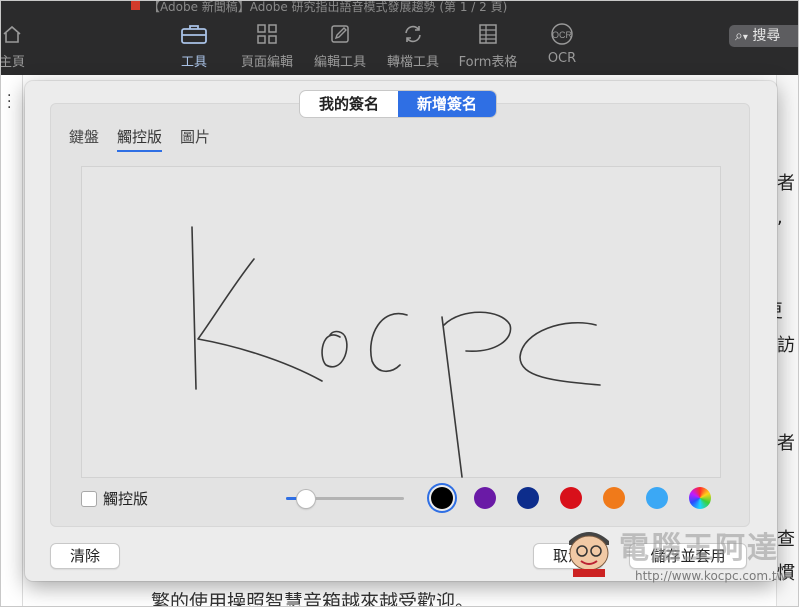  I want to click on form-table-icon, so click(488, 34).